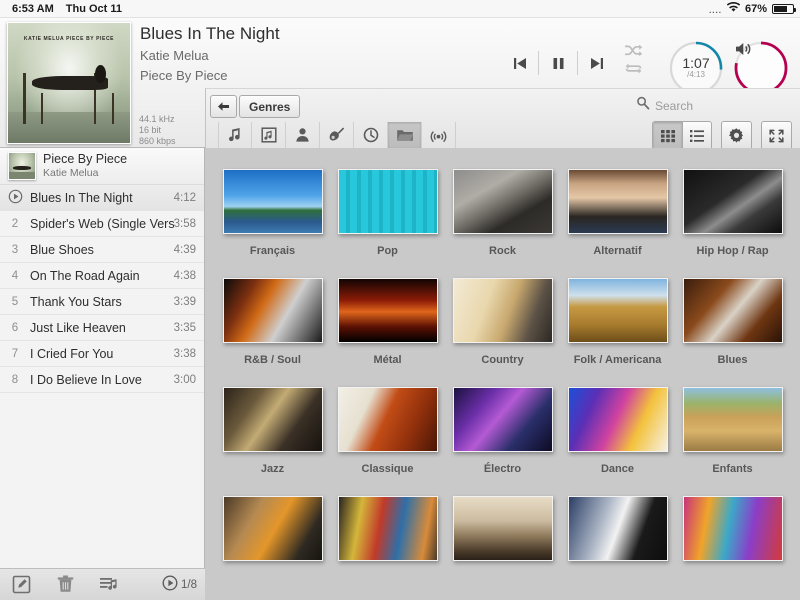  I want to click on battery-icon, so click(784, 8).